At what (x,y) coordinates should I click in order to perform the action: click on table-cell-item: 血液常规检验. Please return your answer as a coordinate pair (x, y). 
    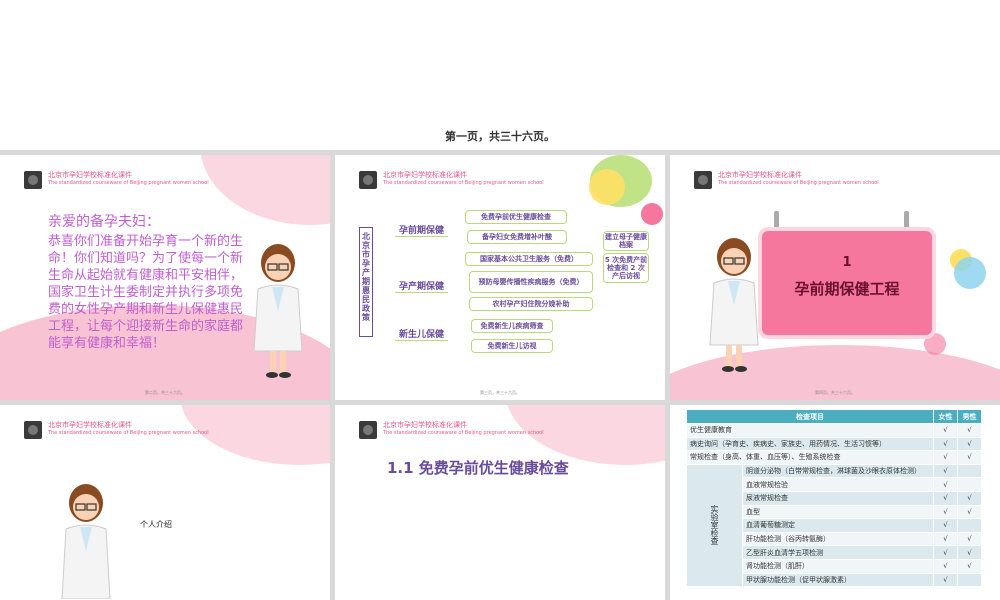
    Looking at the image, I should click on (838, 484).